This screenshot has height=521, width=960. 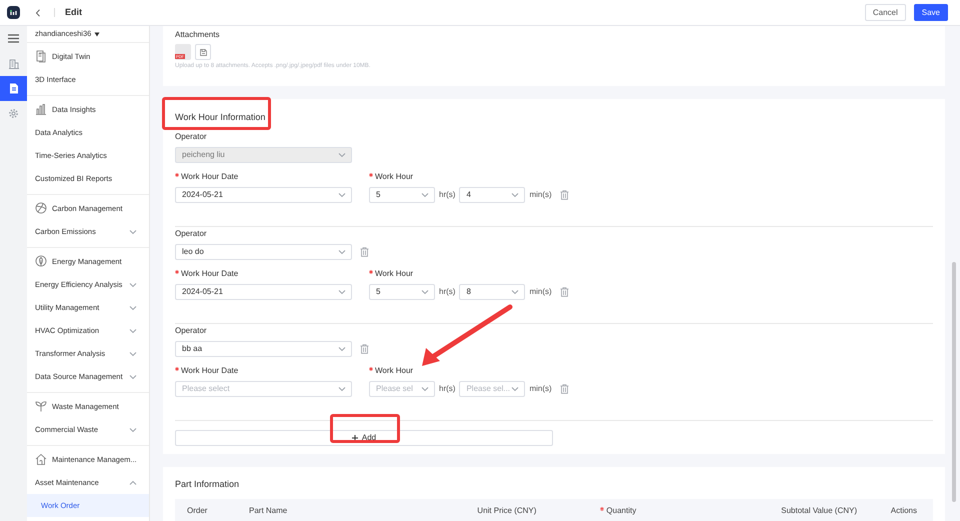 What do you see at coordinates (38, 12) in the screenshot?
I see `back-icon` at bounding box center [38, 12].